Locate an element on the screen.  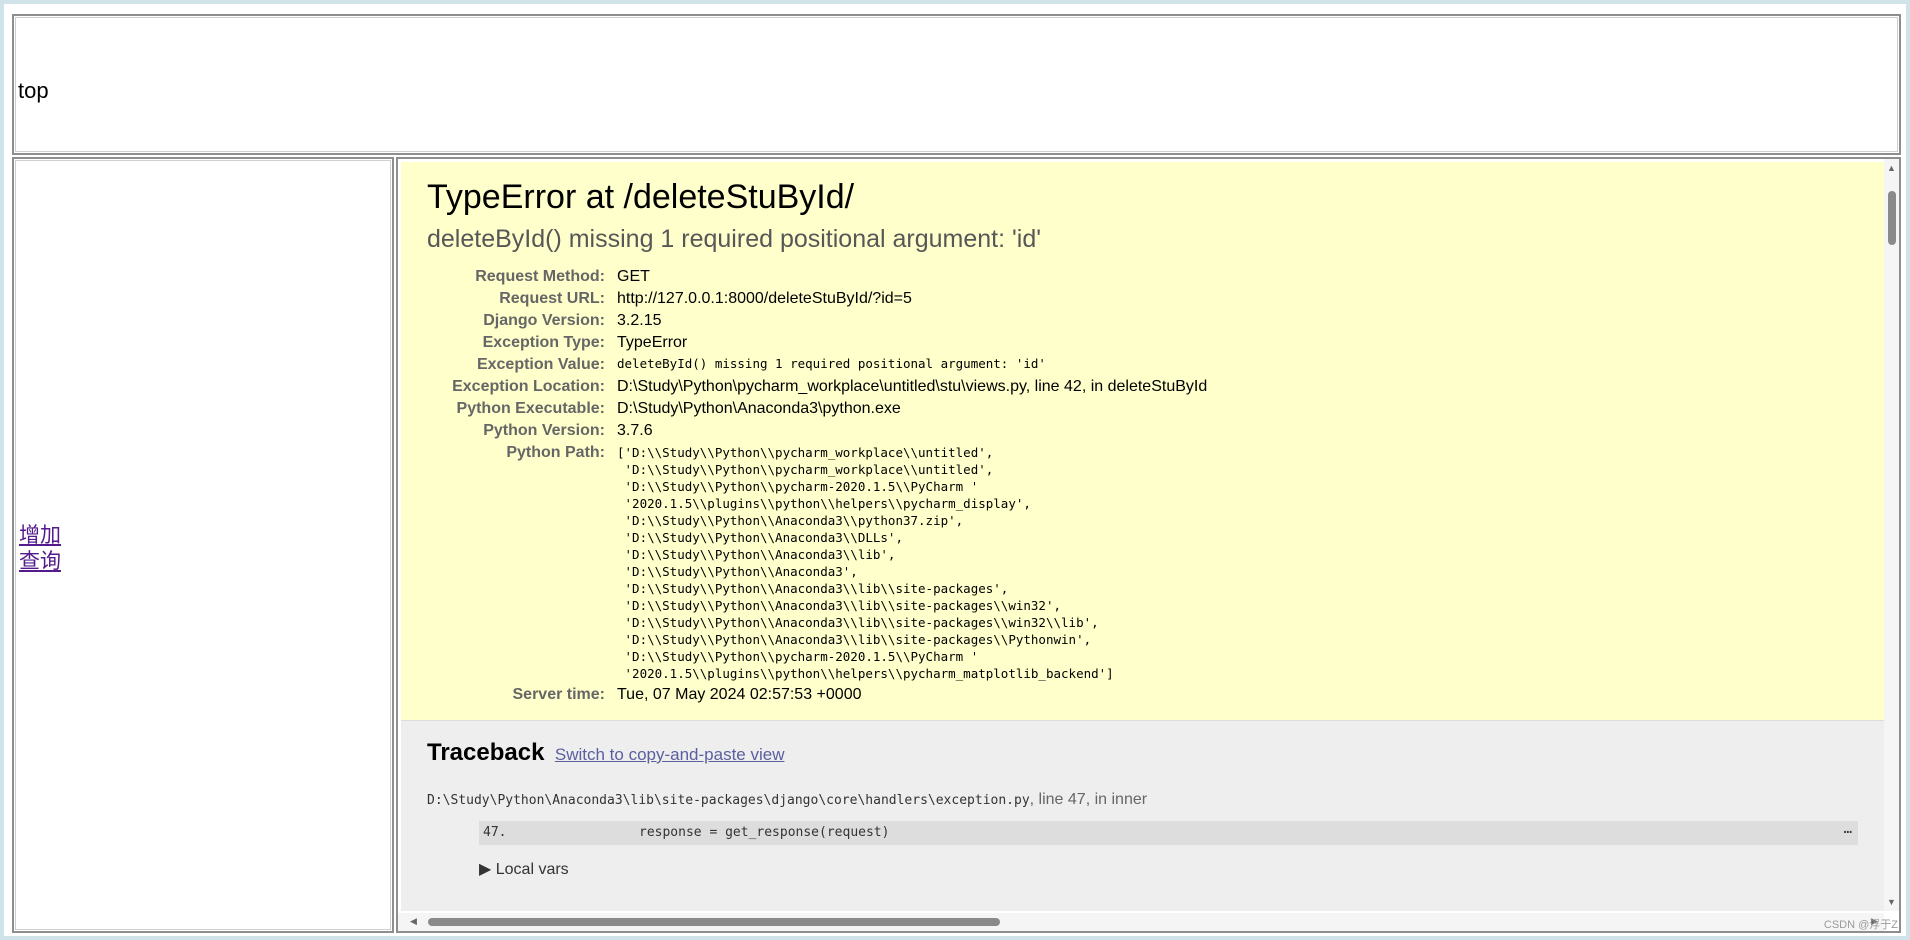
traceback-heading: Traceback is located at coordinates (486, 752).